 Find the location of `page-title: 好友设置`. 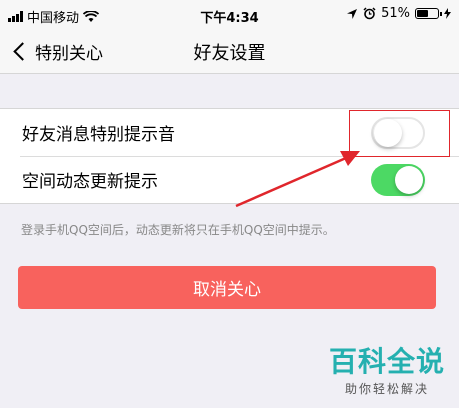

page-title: 好友设置 is located at coordinates (229, 53).